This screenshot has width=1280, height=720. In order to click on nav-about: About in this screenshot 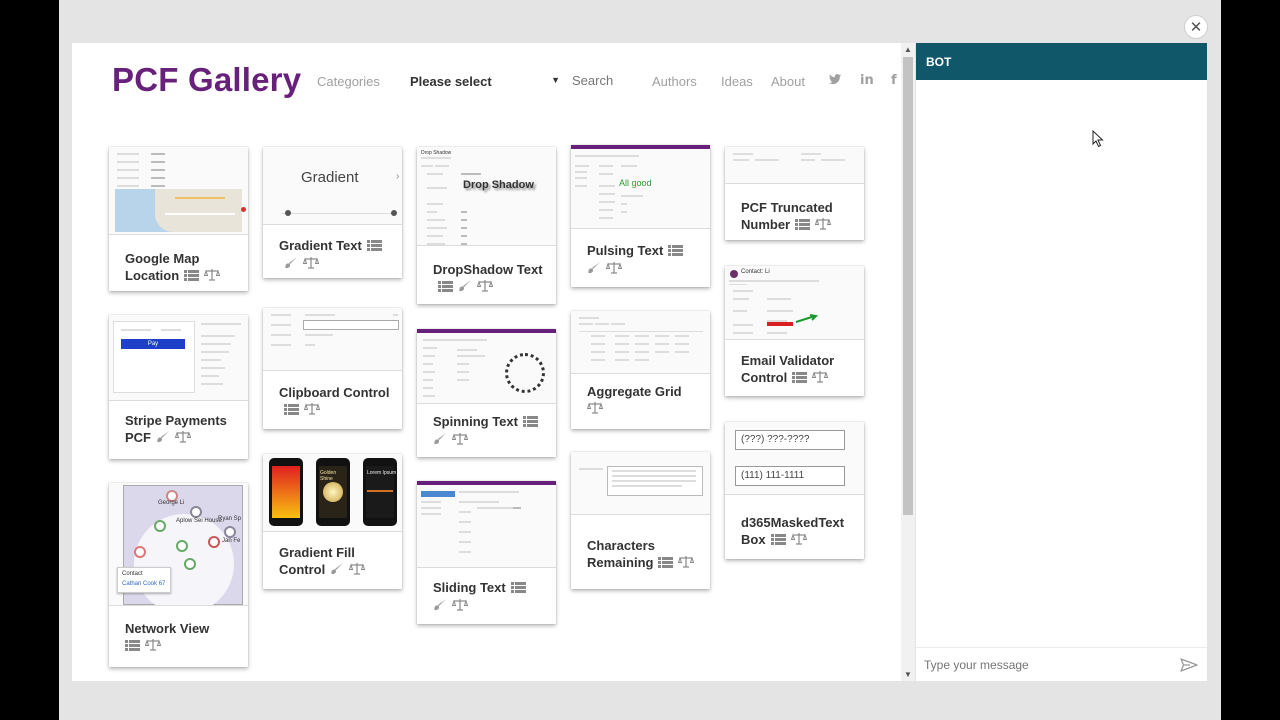, I will do `click(788, 81)`.